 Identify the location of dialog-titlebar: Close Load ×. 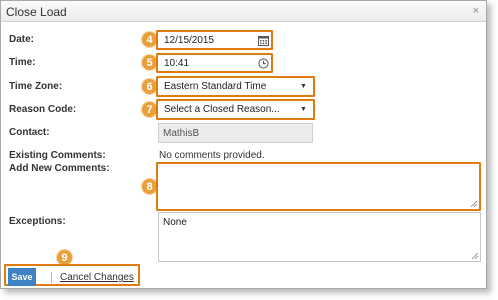
(243, 11).